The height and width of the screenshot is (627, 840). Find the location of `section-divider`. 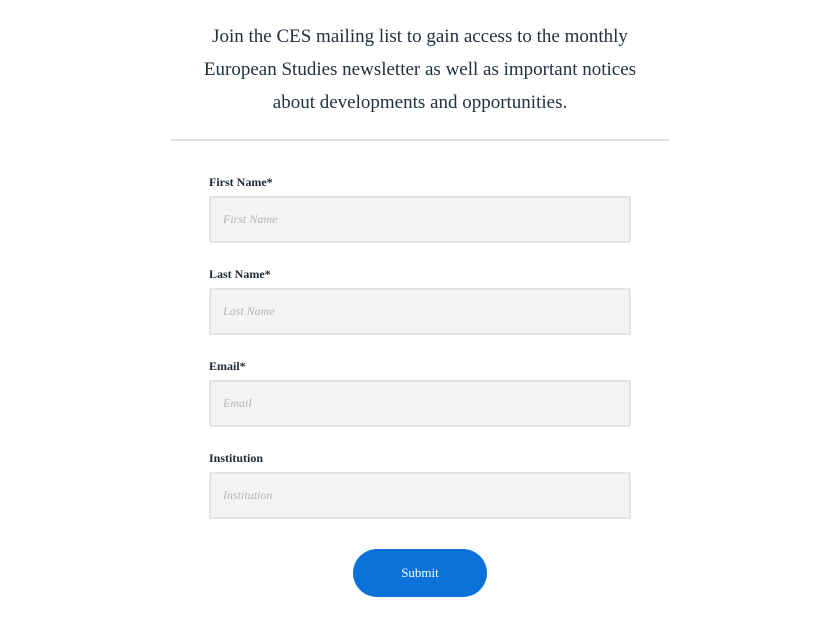

section-divider is located at coordinates (420, 140).